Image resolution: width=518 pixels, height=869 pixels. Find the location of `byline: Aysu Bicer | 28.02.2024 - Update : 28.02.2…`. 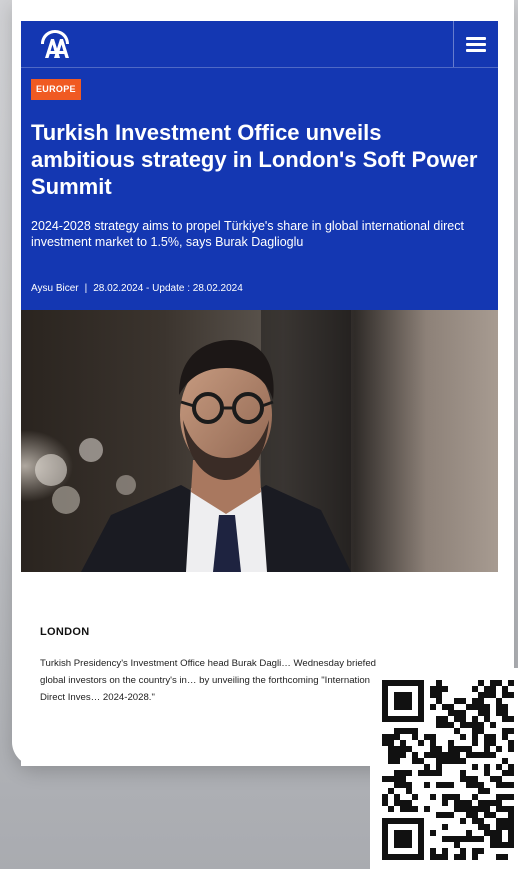

byline: Aysu Bicer | 28.02.2024 - Update : 28.02.2… is located at coordinates (261, 289).